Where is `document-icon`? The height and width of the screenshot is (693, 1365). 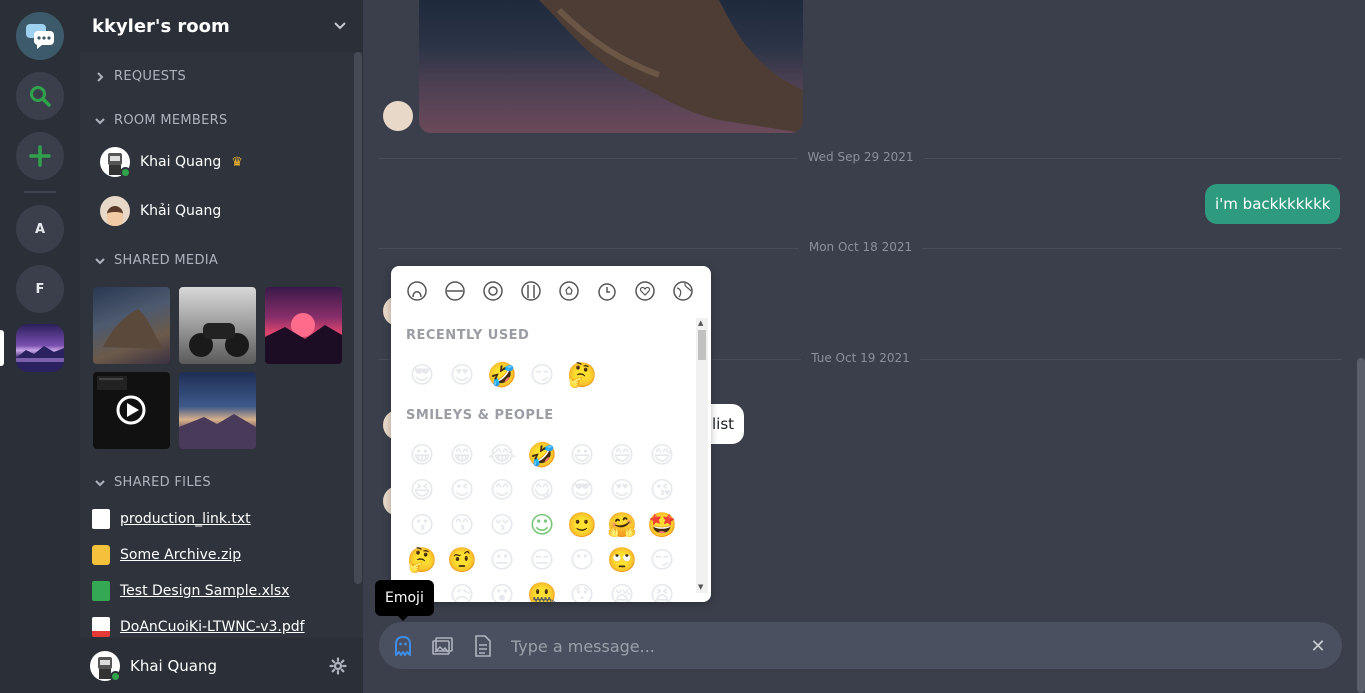 document-icon is located at coordinates (483, 646).